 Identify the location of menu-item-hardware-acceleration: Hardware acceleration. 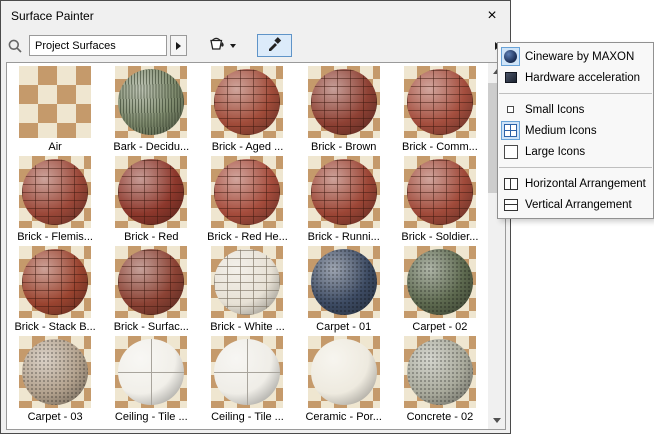
(575, 77).